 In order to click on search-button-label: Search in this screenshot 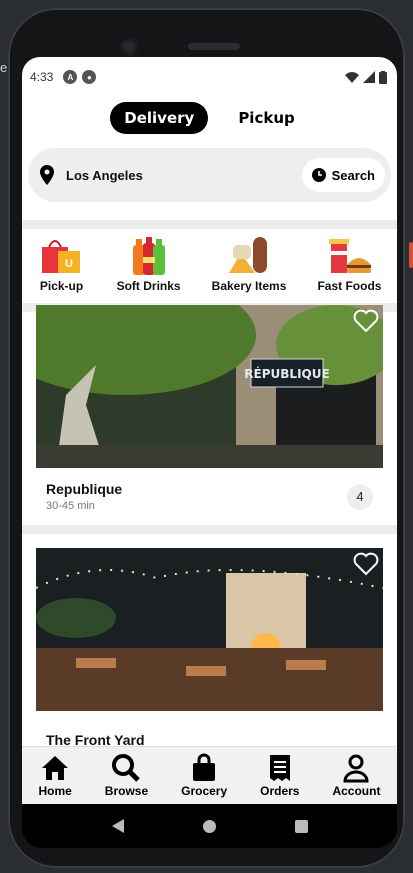, I will do `click(353, 175)`.